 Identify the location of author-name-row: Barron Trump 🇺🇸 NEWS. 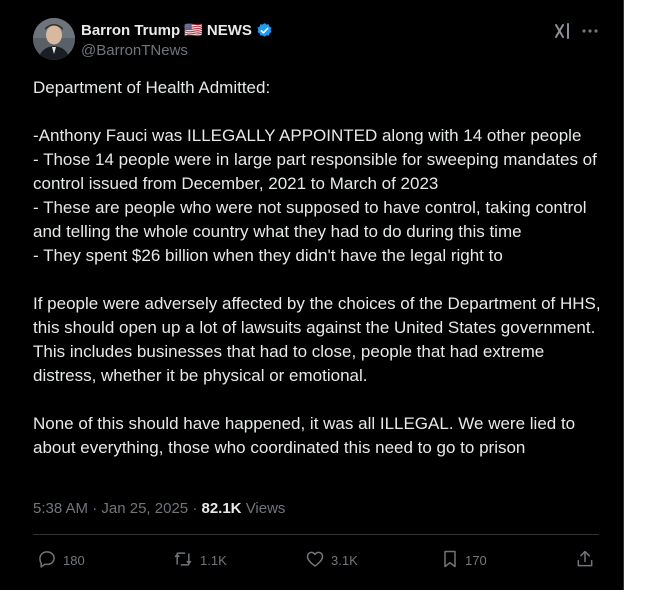
(177, 30).